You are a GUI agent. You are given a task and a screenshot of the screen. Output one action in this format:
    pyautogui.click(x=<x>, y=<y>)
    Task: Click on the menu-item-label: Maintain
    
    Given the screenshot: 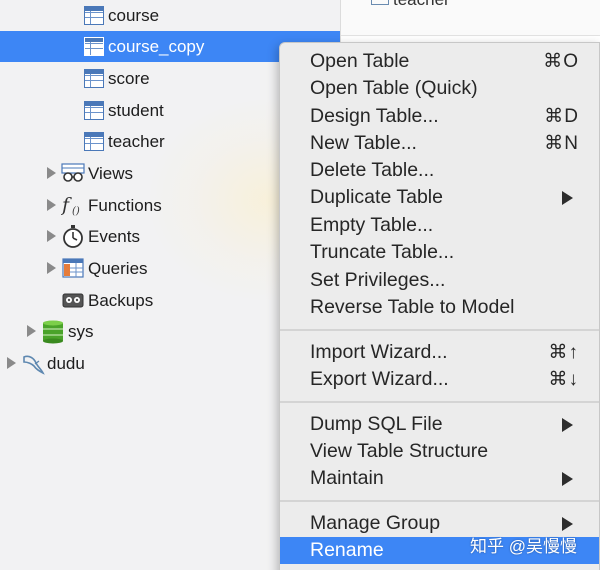 What is the action you would take?
    pyautogui.click(x=347, y=478)
    